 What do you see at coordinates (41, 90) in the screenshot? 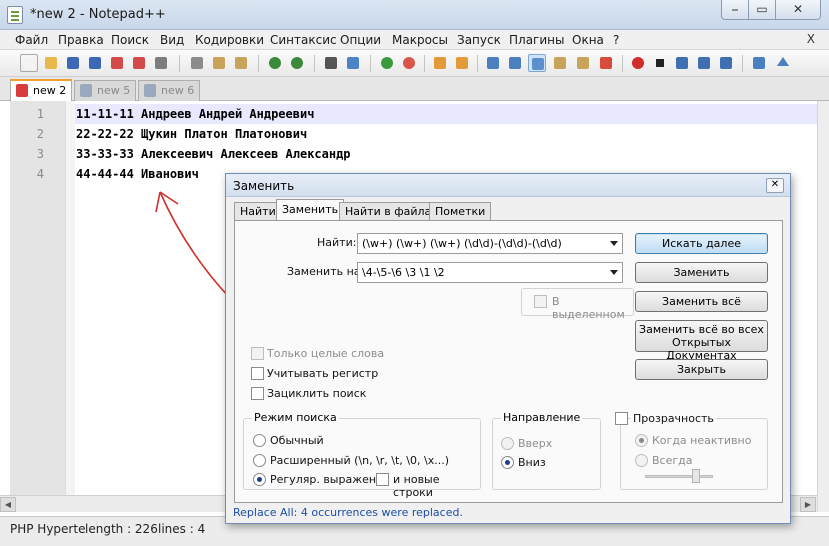
I see `tab-new-2: new 2` at bounding box center [41, 90].